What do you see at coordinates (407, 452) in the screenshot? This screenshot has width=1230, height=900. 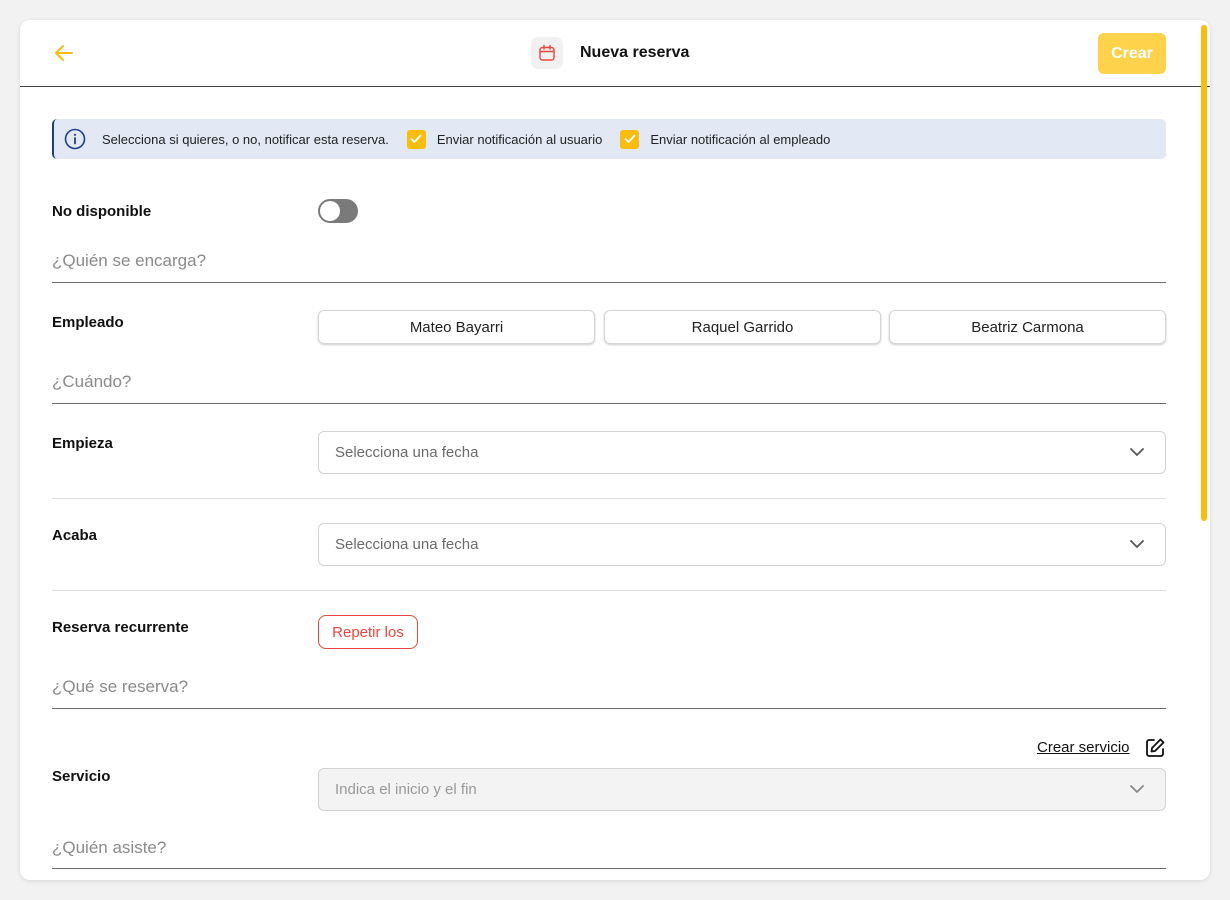 I see `start-date-placeholder: Selecciona una fecha` at bounding box center [407, 452].